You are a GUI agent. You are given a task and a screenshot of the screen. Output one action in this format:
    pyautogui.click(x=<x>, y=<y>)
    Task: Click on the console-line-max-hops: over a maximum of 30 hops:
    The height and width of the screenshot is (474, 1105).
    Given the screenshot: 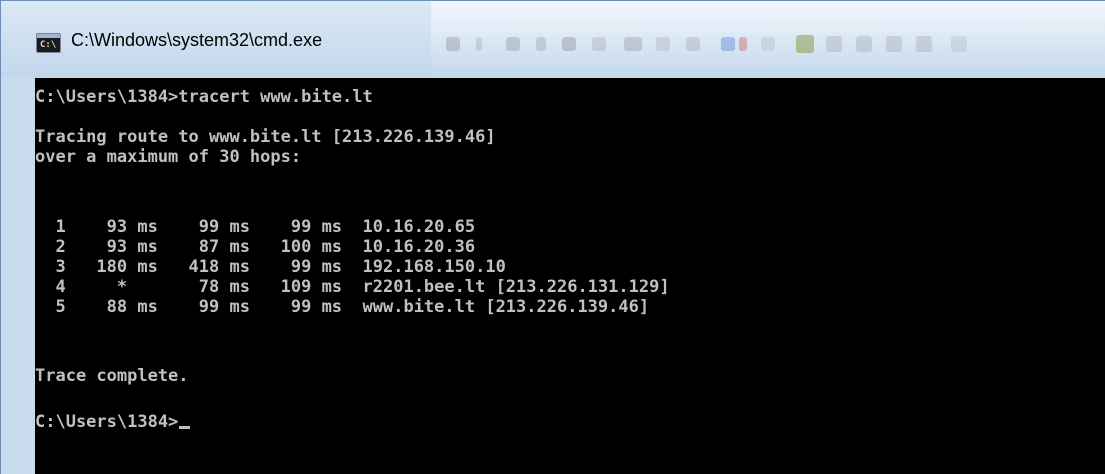 What is the action you would take?
    pyautogui.click(x=168, y=157)
    